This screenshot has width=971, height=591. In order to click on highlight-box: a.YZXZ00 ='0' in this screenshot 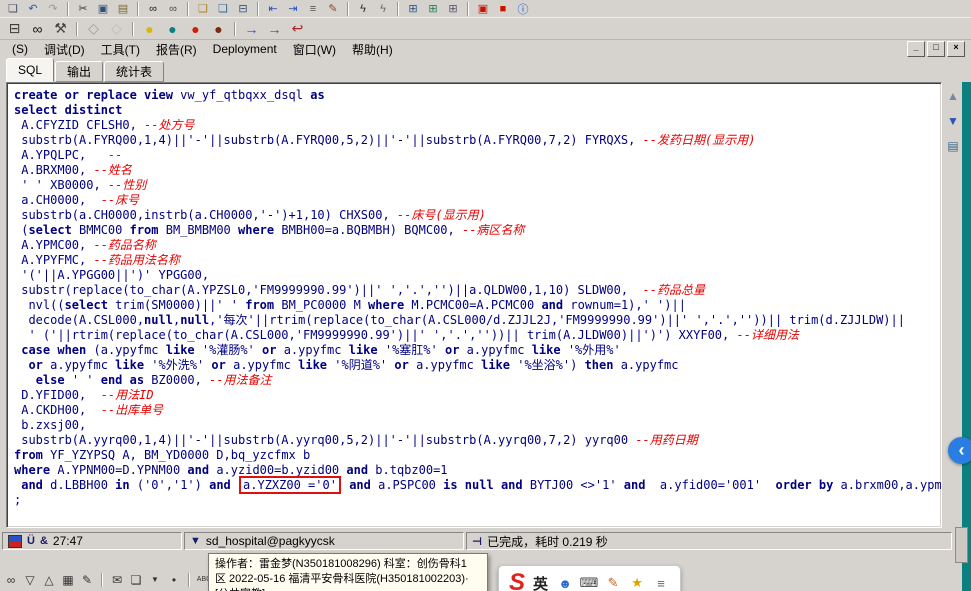, I will do `click(290, 485)`.